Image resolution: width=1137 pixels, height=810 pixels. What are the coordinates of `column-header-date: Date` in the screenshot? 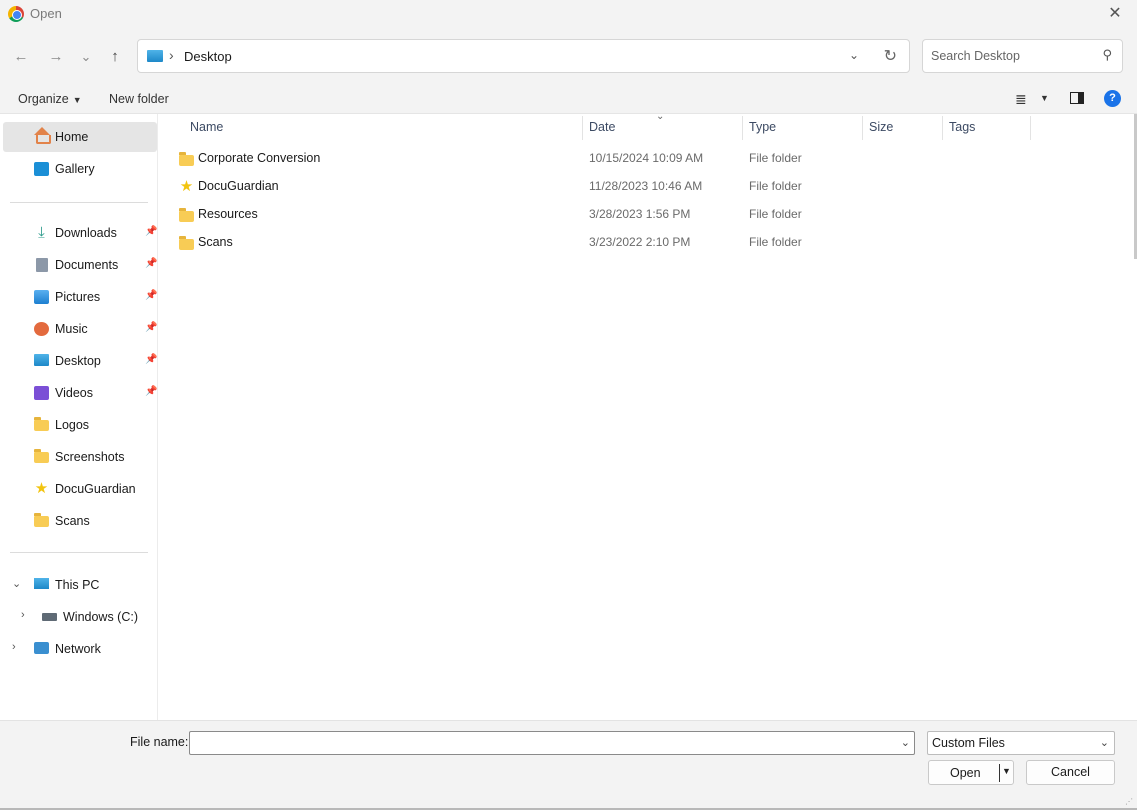 It's located at (602, 127).